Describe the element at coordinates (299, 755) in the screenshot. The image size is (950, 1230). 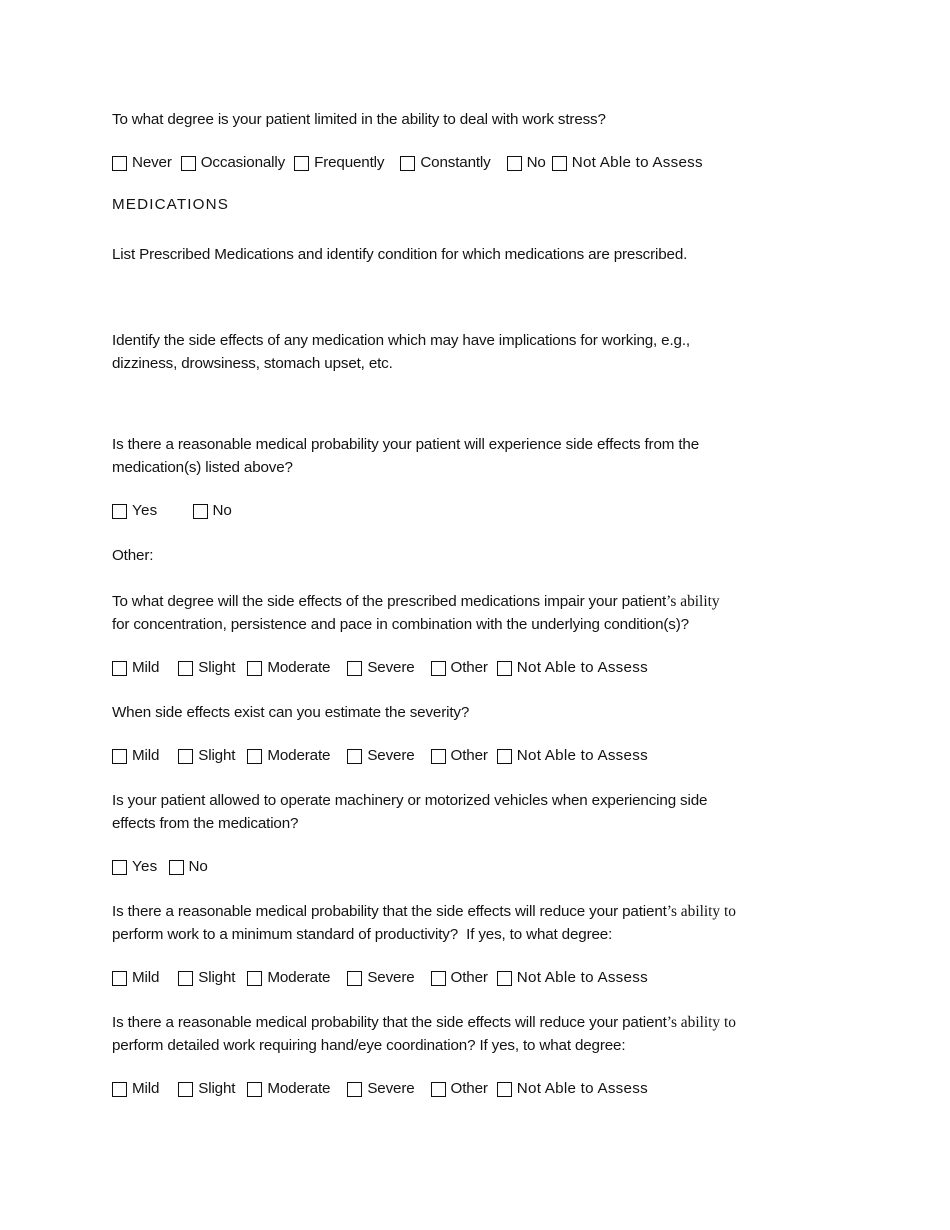
I see `option-label-moderate-severity: Moderate` at that location.